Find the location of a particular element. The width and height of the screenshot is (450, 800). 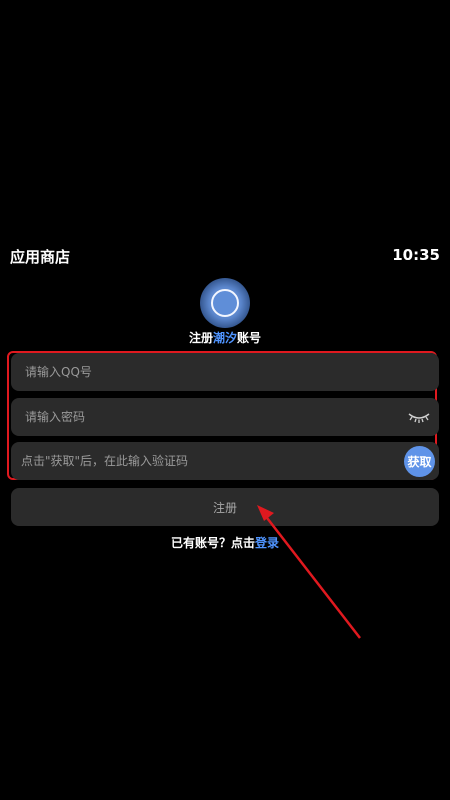

password-field is located at coordinates (225, 417).